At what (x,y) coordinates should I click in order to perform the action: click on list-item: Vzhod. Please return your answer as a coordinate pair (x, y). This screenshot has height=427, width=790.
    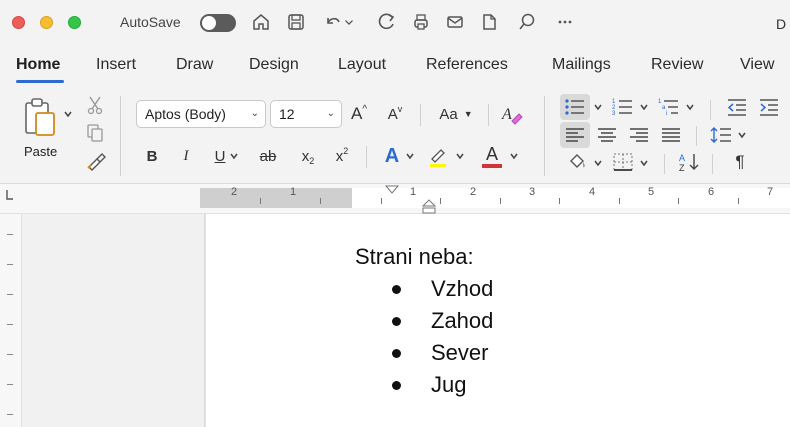
    Looking at the image, I should click on (442, 289).